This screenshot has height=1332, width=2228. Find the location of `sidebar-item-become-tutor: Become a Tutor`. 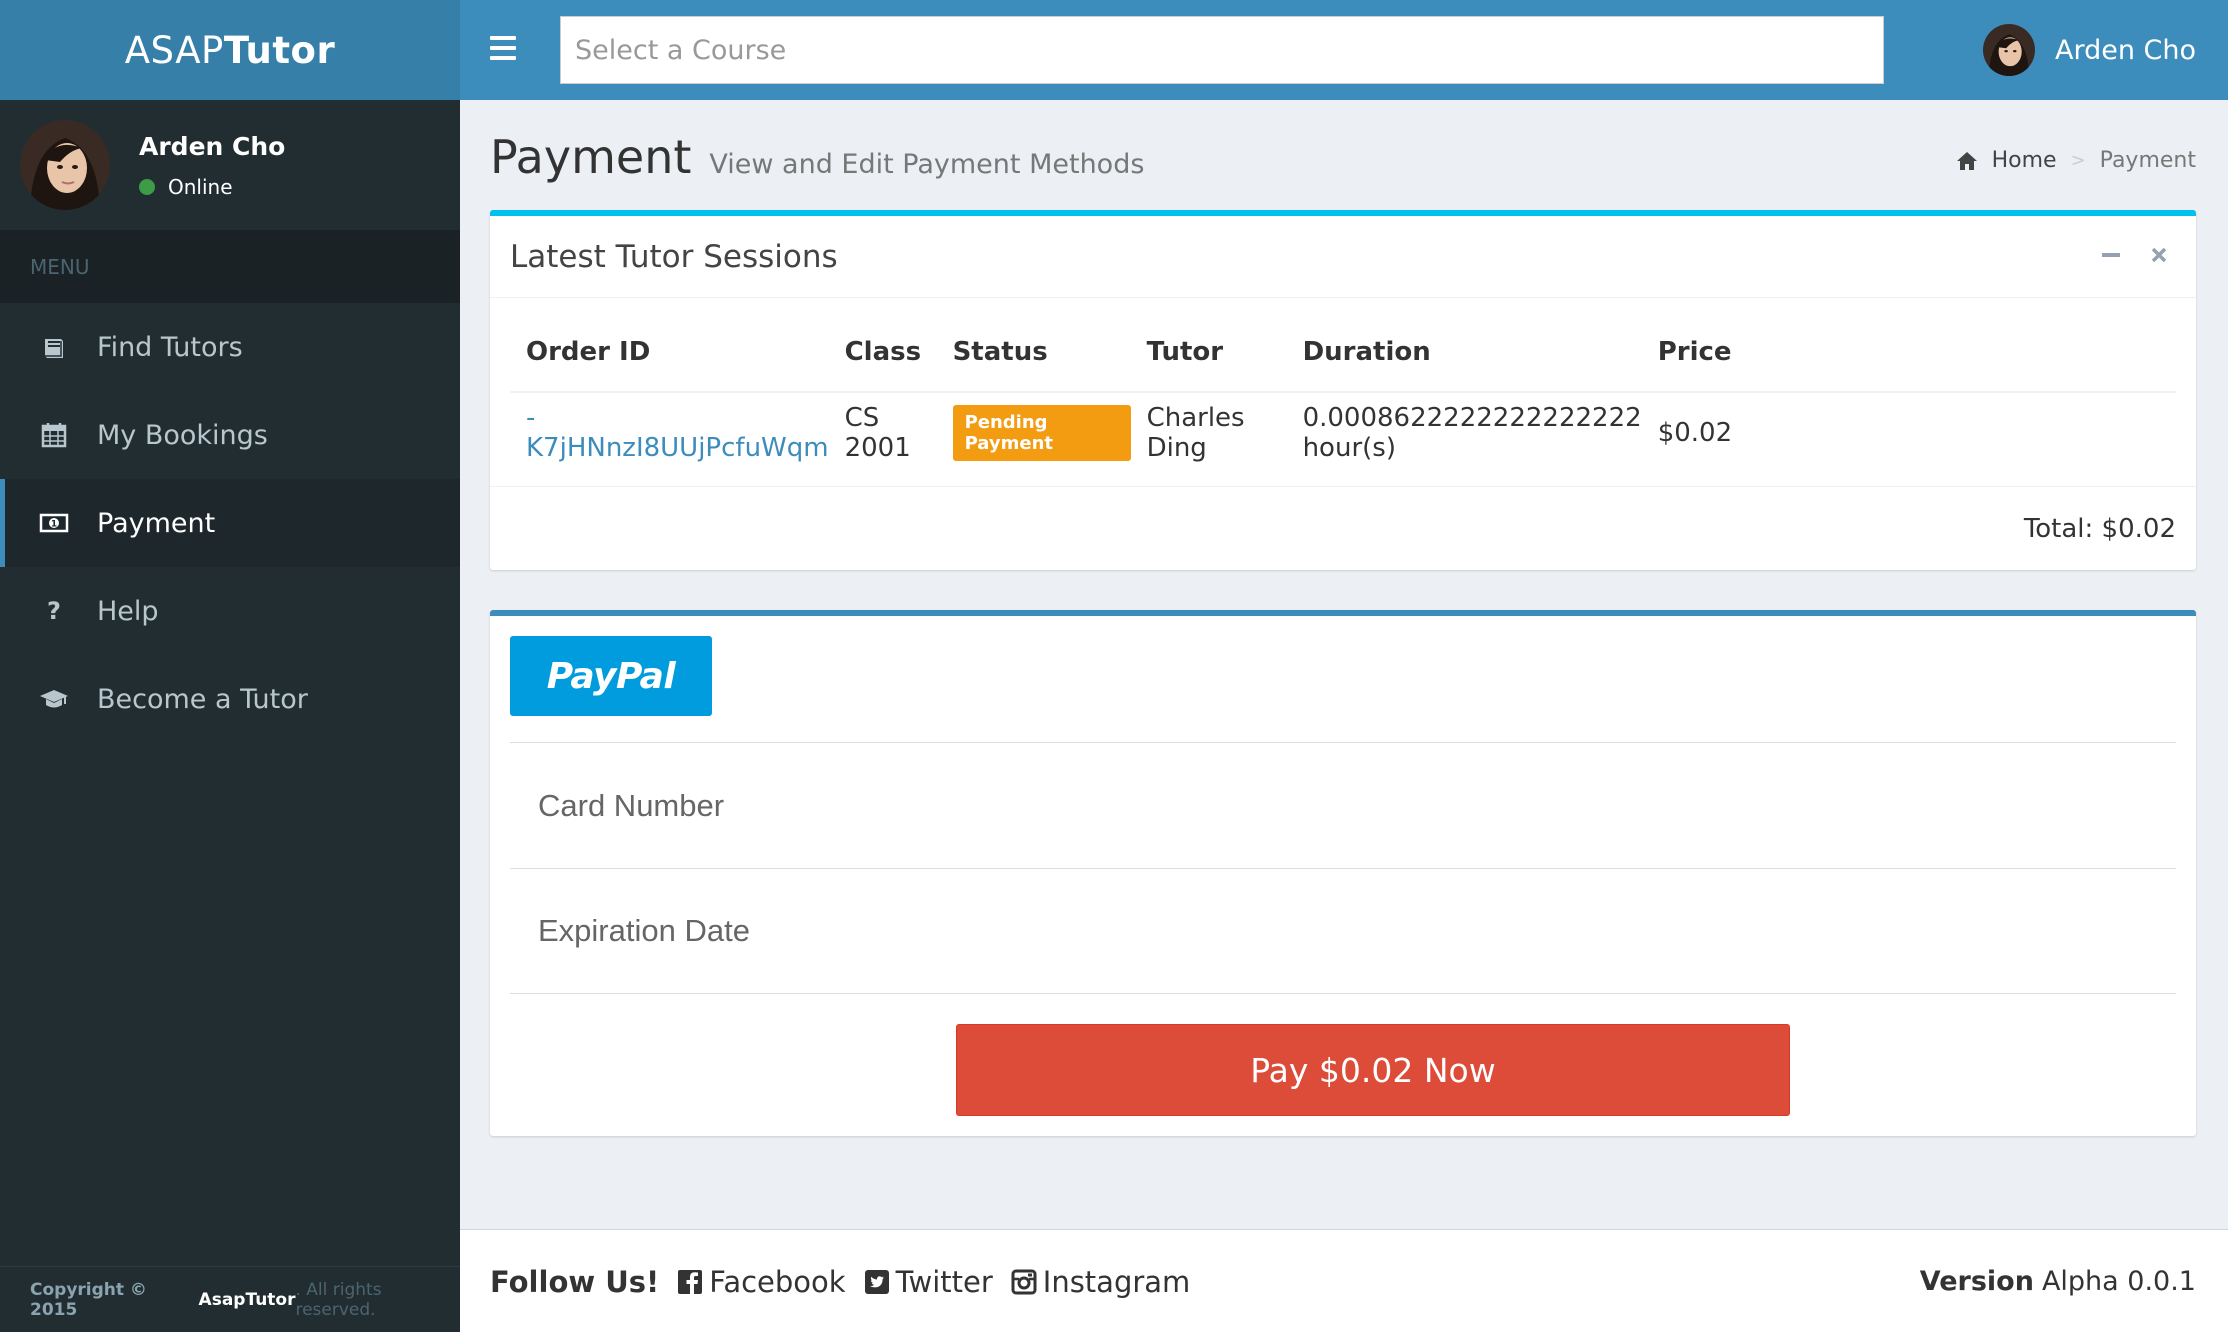

sidebar-item-become-tutor: Become a Tutor is located at coordinates (230, 699).